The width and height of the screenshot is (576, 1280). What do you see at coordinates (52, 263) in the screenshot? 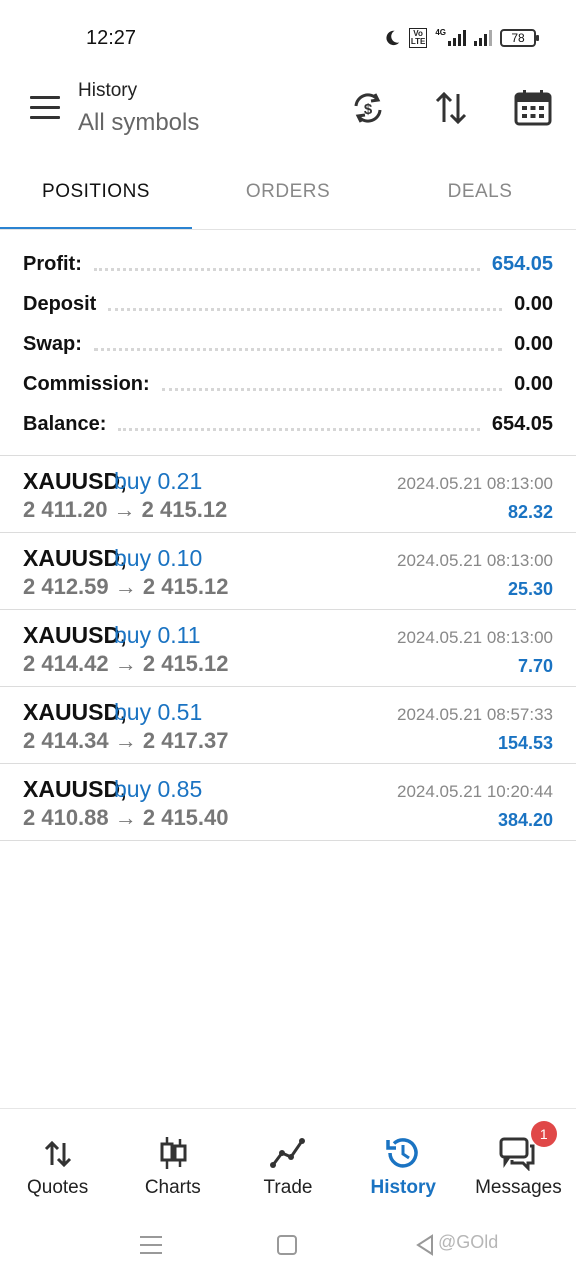
I see `summary-label: Profit:` at bounding box center [52, 263].